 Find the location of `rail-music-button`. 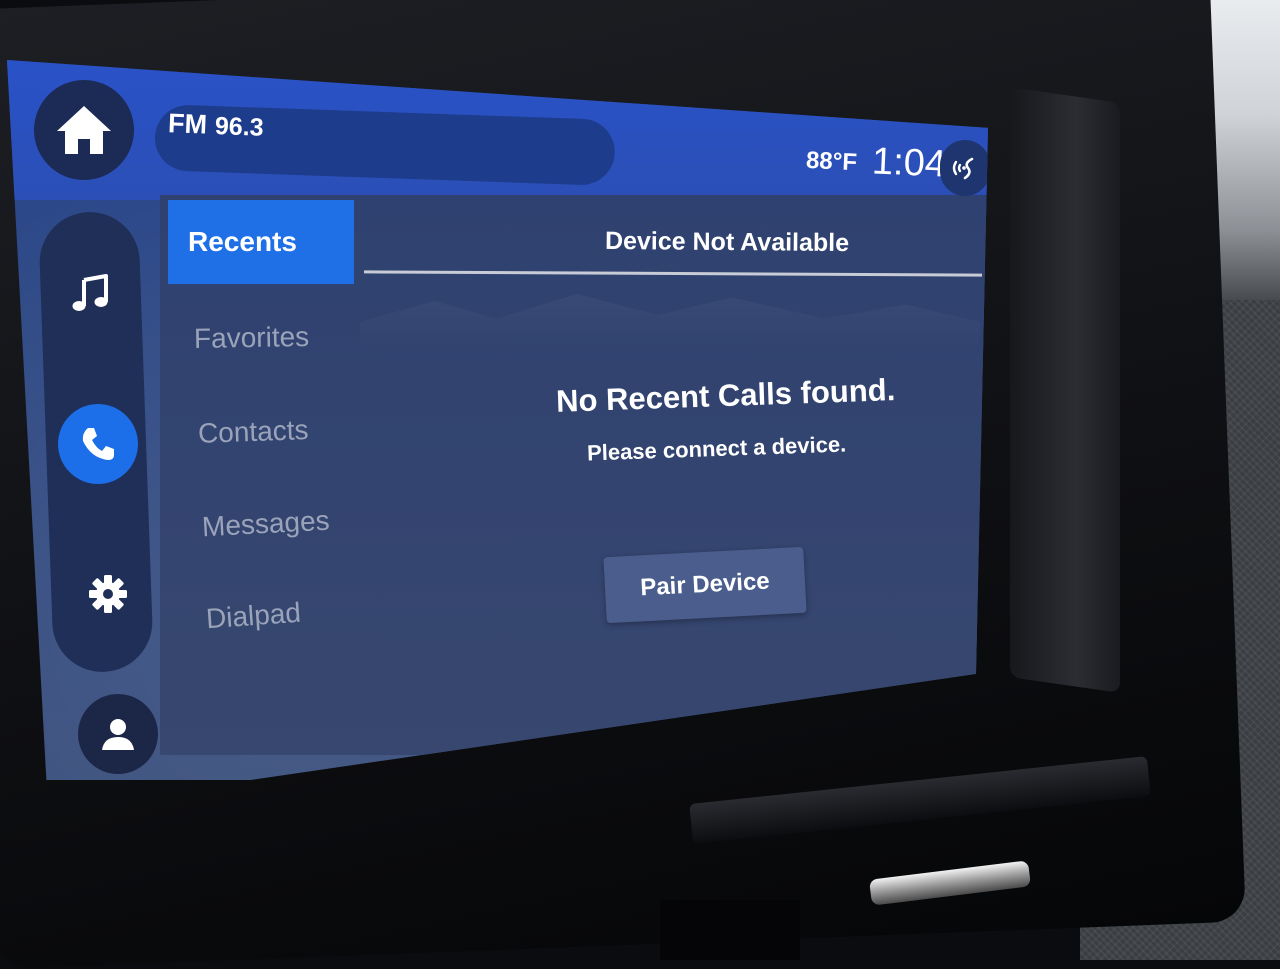

rail-music-button is located at coordinates (92, 294).